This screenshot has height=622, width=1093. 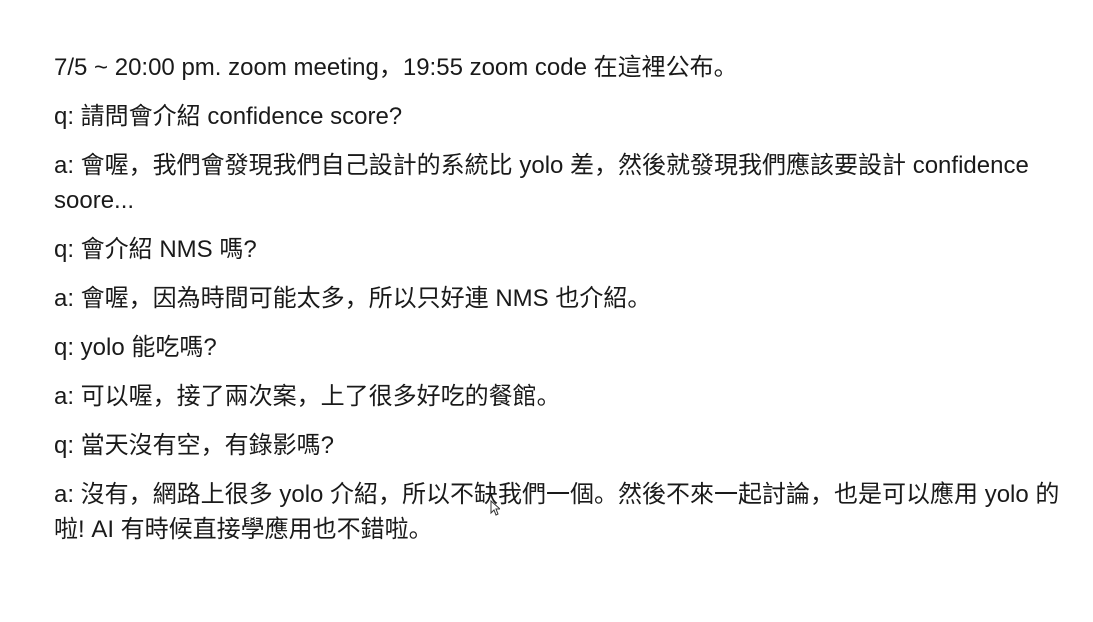 I want to click on answer-2: a: 會喔，因為時間可能太多，所以只好連 NMS 也介紹。, so click(x=353, y=298).